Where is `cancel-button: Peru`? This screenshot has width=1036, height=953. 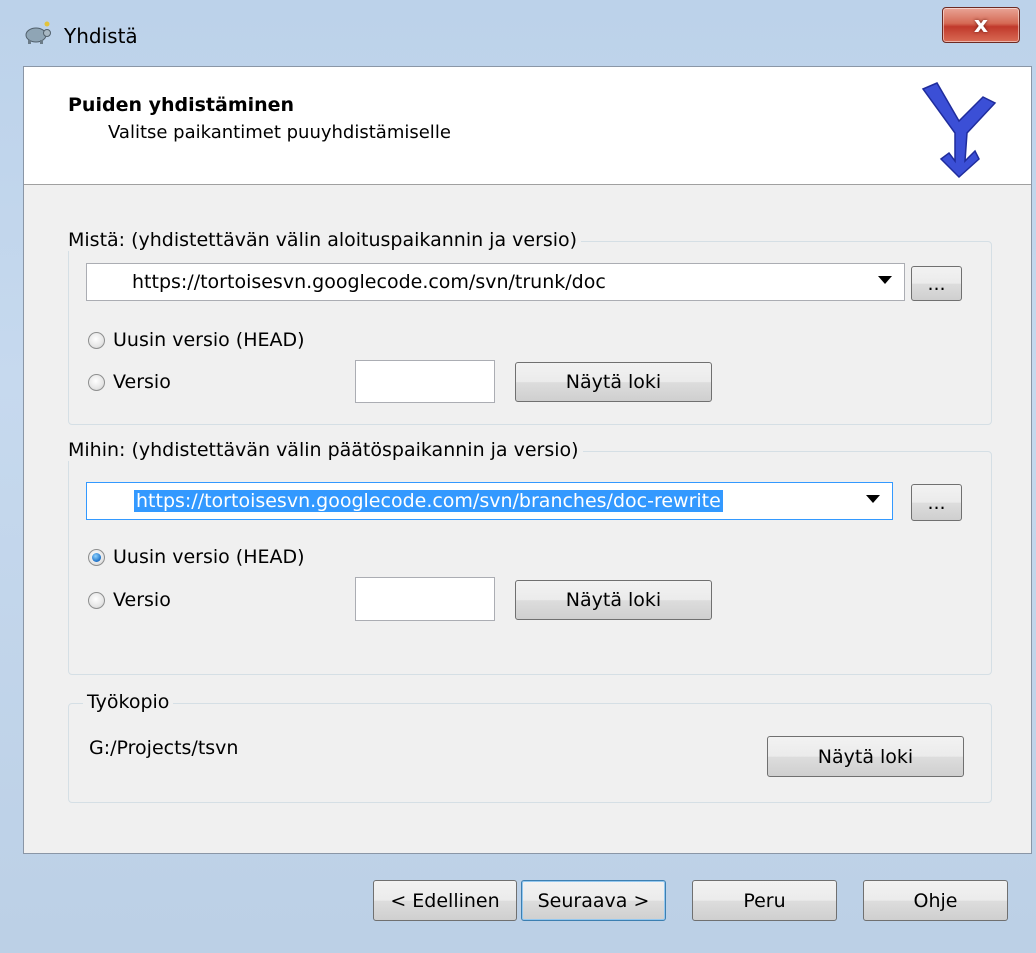
cancel-button: Peru is located at coordinates (764, 900).